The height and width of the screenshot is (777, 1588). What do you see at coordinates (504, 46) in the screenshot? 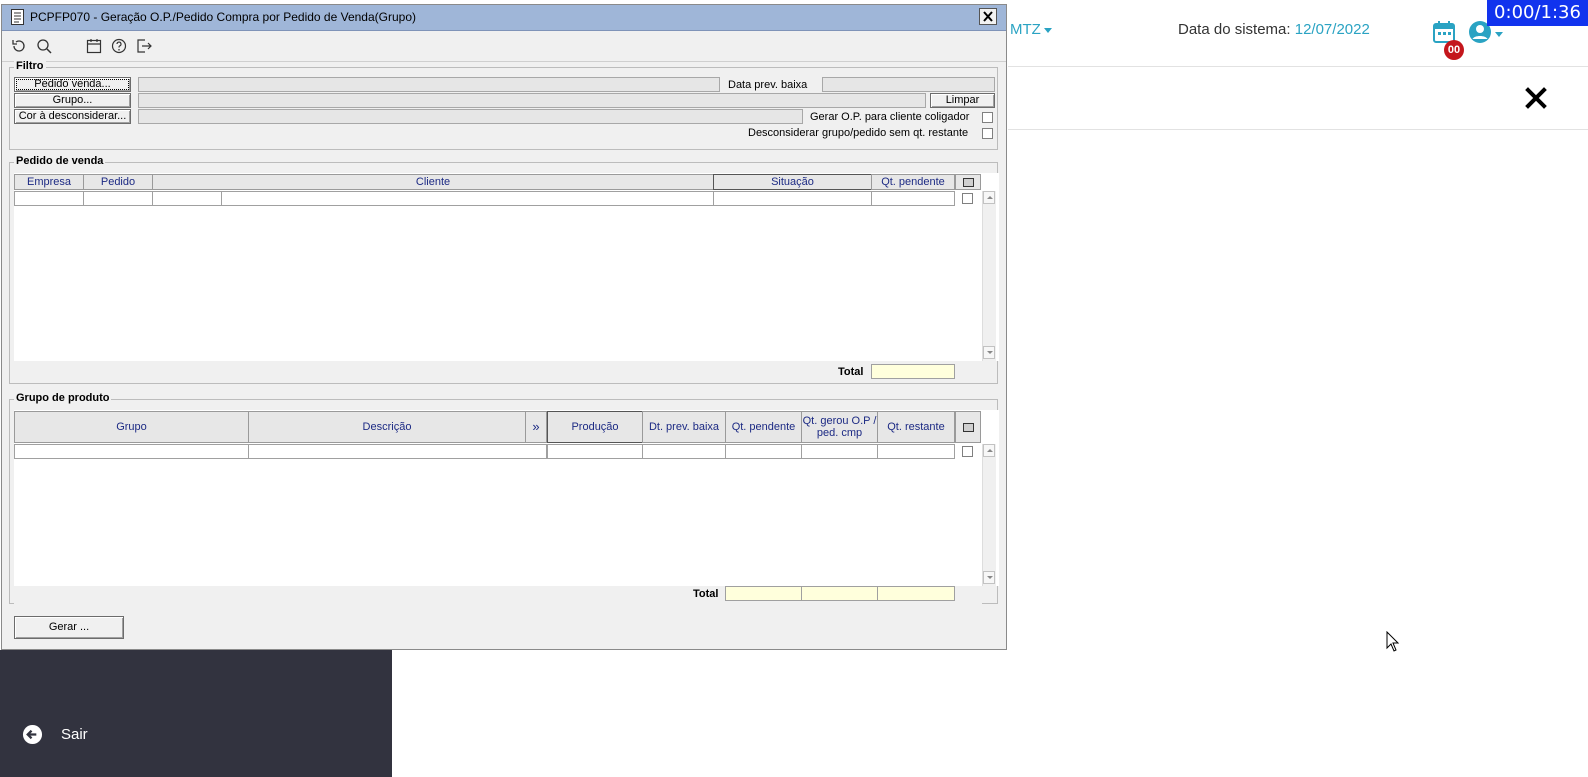
I see `toolbar` at bounding box center [504, 46].